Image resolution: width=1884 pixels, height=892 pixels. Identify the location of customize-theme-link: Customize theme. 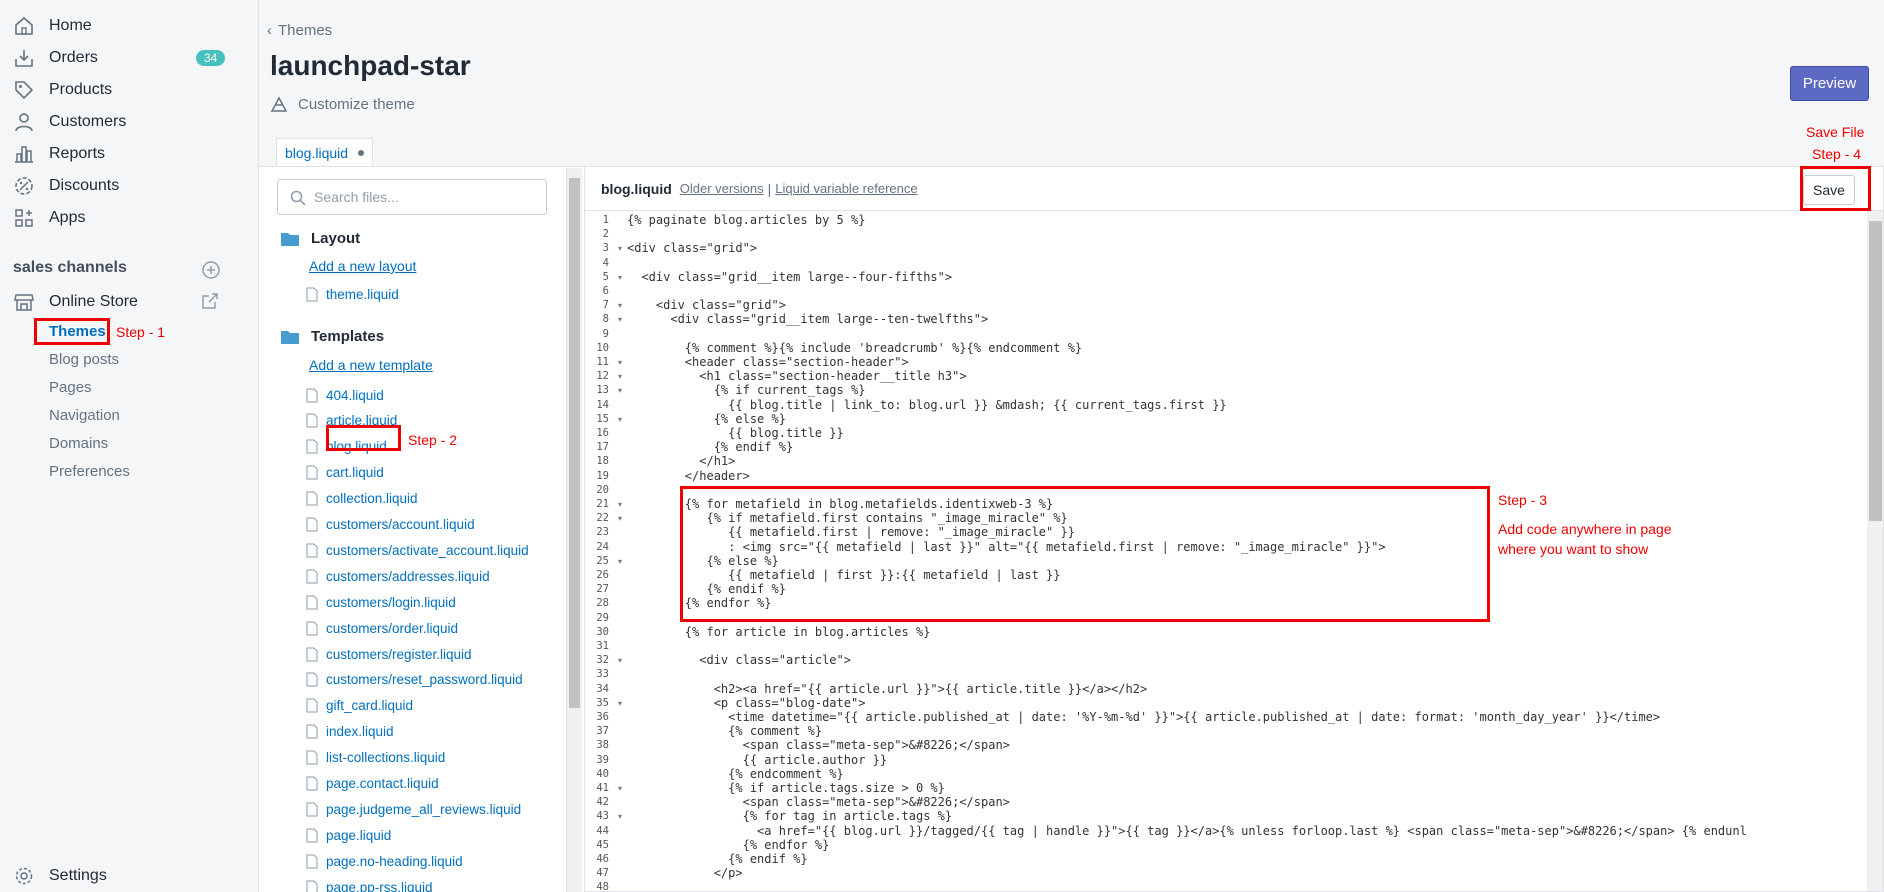
(342, 104).